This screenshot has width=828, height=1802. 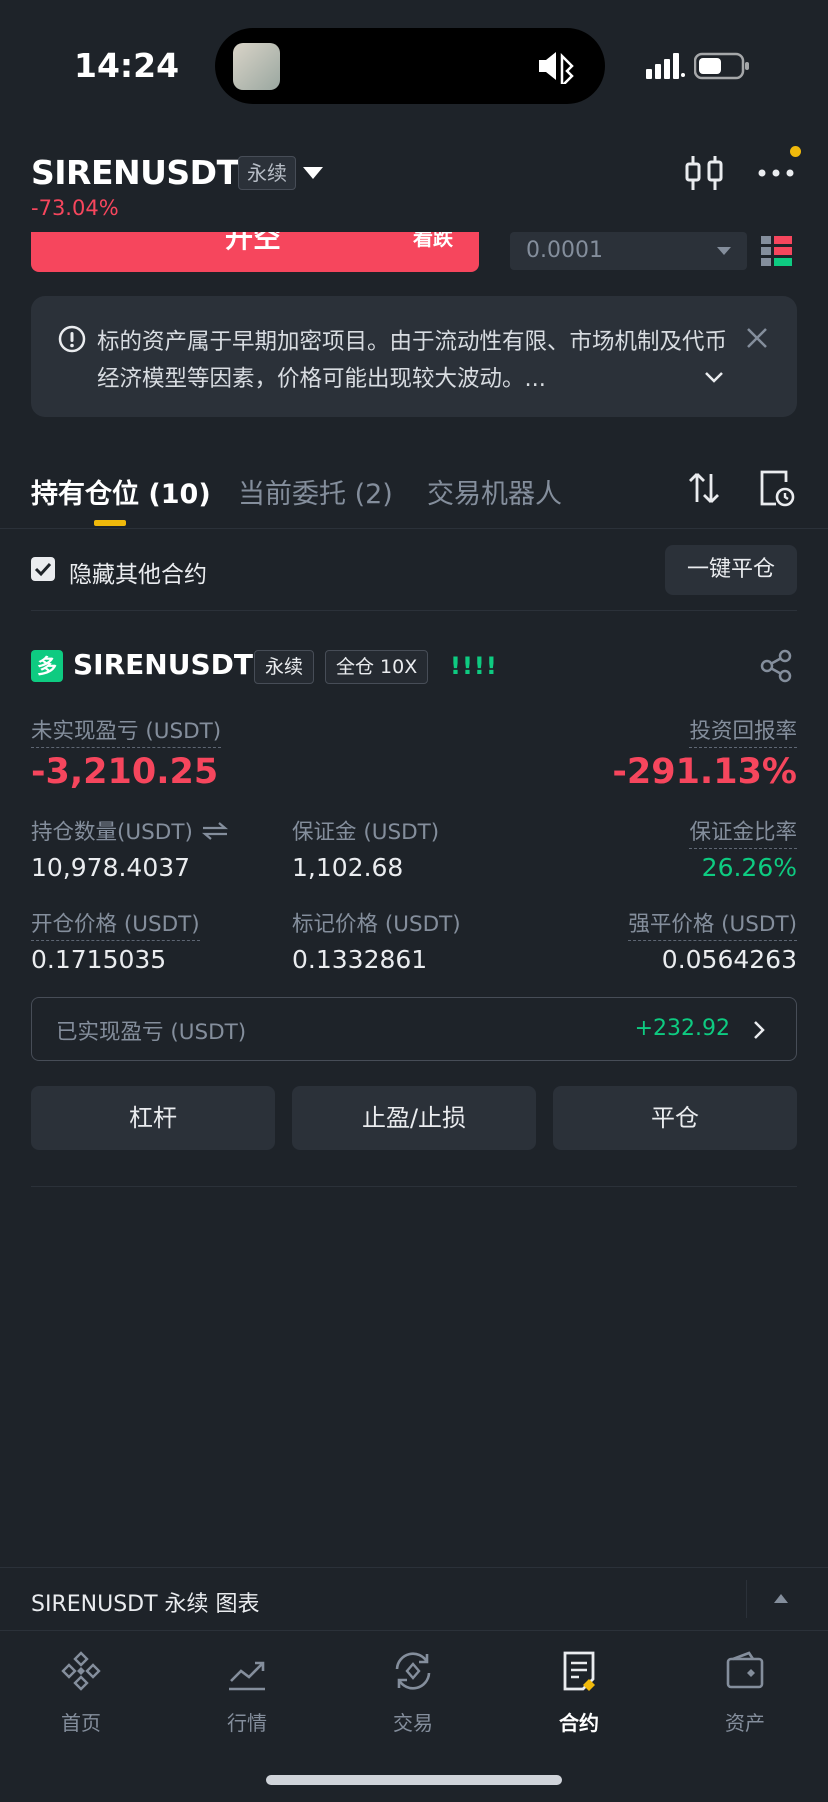 I want to click on long-badge: 多, so click(x=47, y=666).